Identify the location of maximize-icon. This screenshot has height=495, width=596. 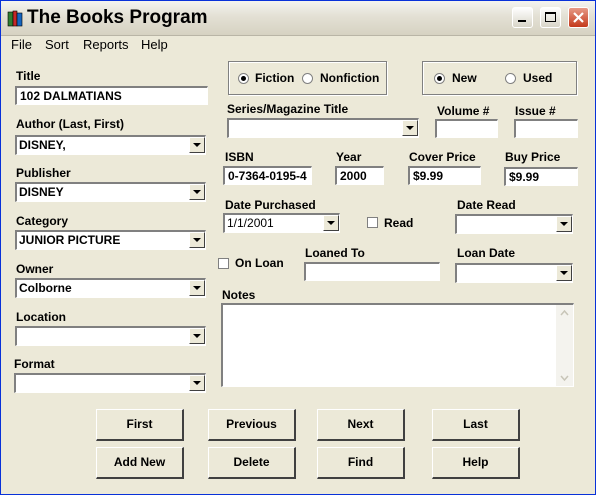
(550, 17).